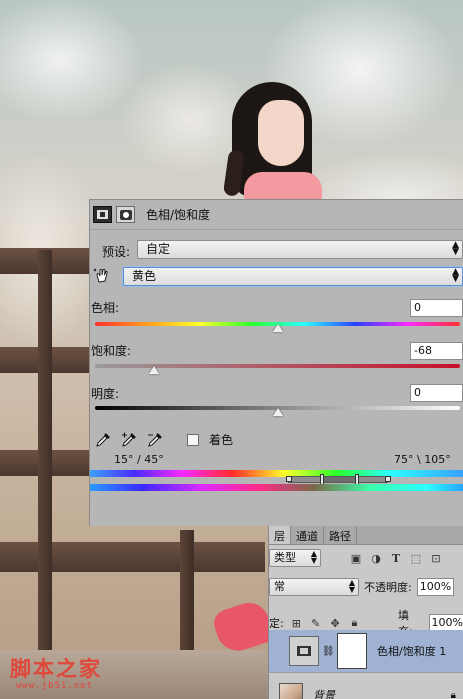 The image size is (463, 699). What do you see at coordinates (422, 459) in the screenshot?
I see `range-right-readout: 75° \ 105°` at bounding box center [422, 459].